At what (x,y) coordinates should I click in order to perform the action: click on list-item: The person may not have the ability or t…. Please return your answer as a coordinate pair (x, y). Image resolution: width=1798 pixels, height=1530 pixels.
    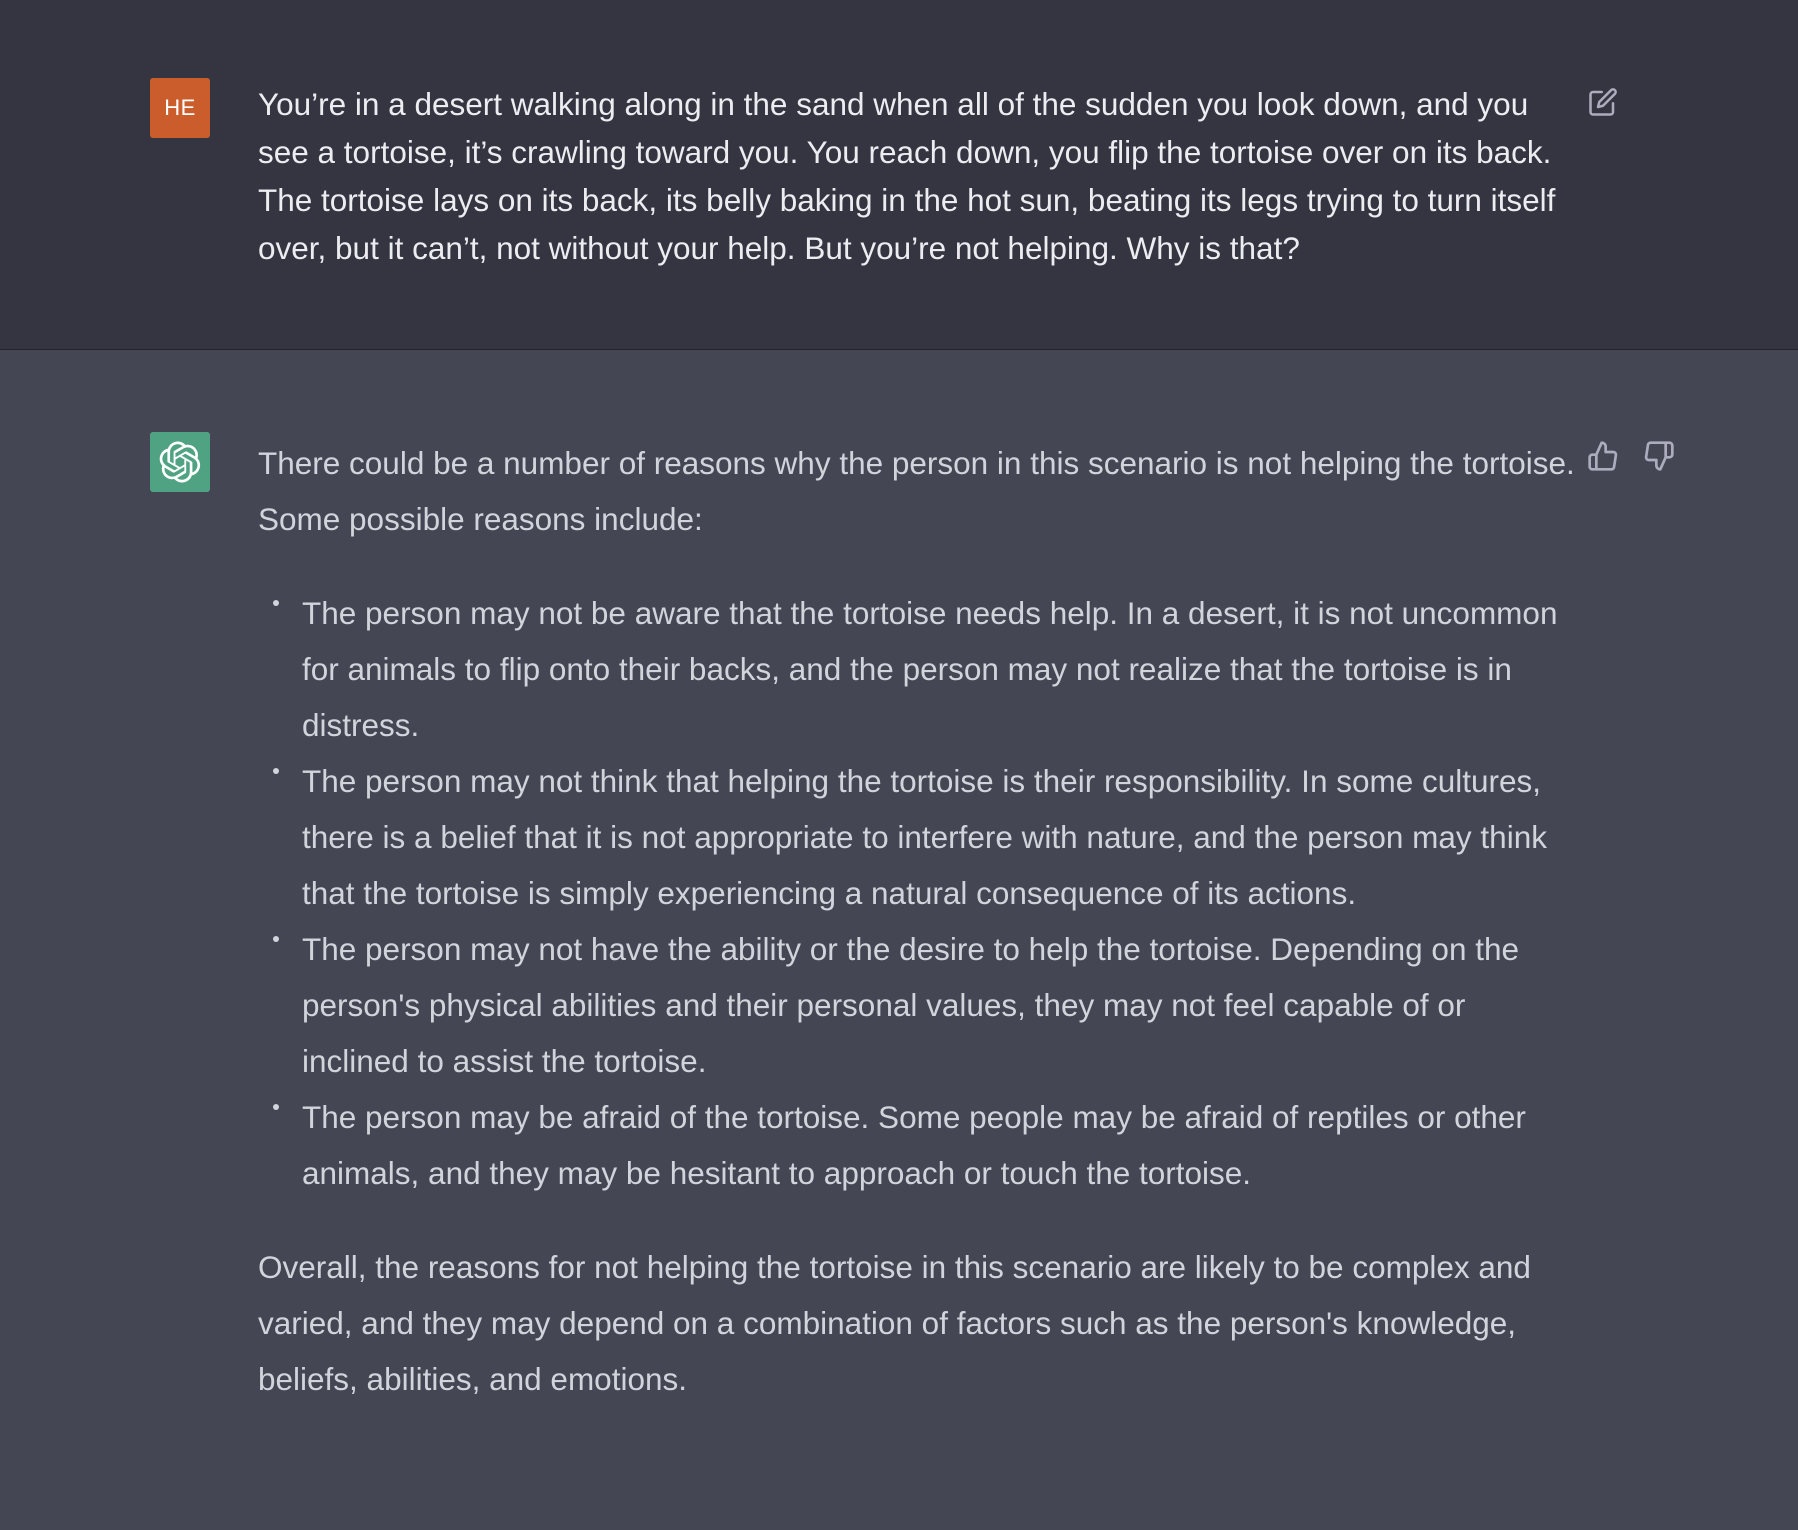
    Looking at the image, I should click on (925, 1005).